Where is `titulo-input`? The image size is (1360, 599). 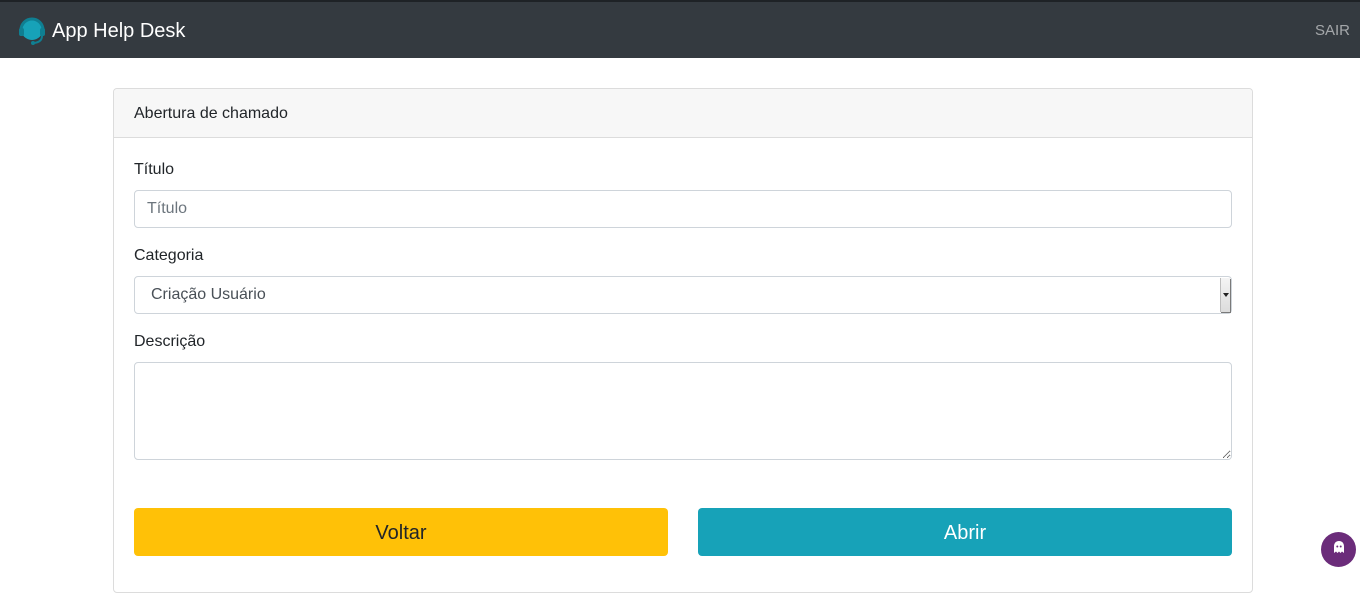 titulo-input is located at coordinates (683, 209).